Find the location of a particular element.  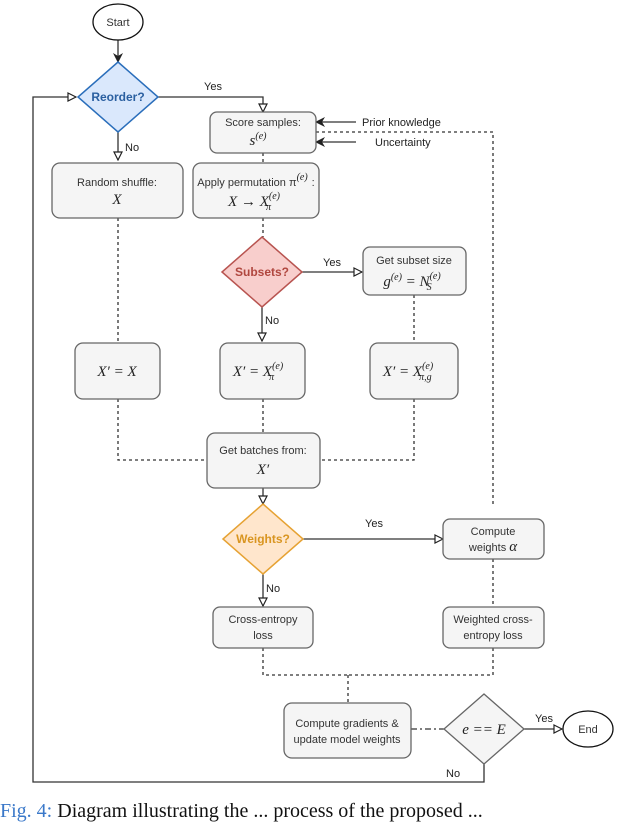

weighted-ce-line2: entropy loss is located at coordinates (493, 636).